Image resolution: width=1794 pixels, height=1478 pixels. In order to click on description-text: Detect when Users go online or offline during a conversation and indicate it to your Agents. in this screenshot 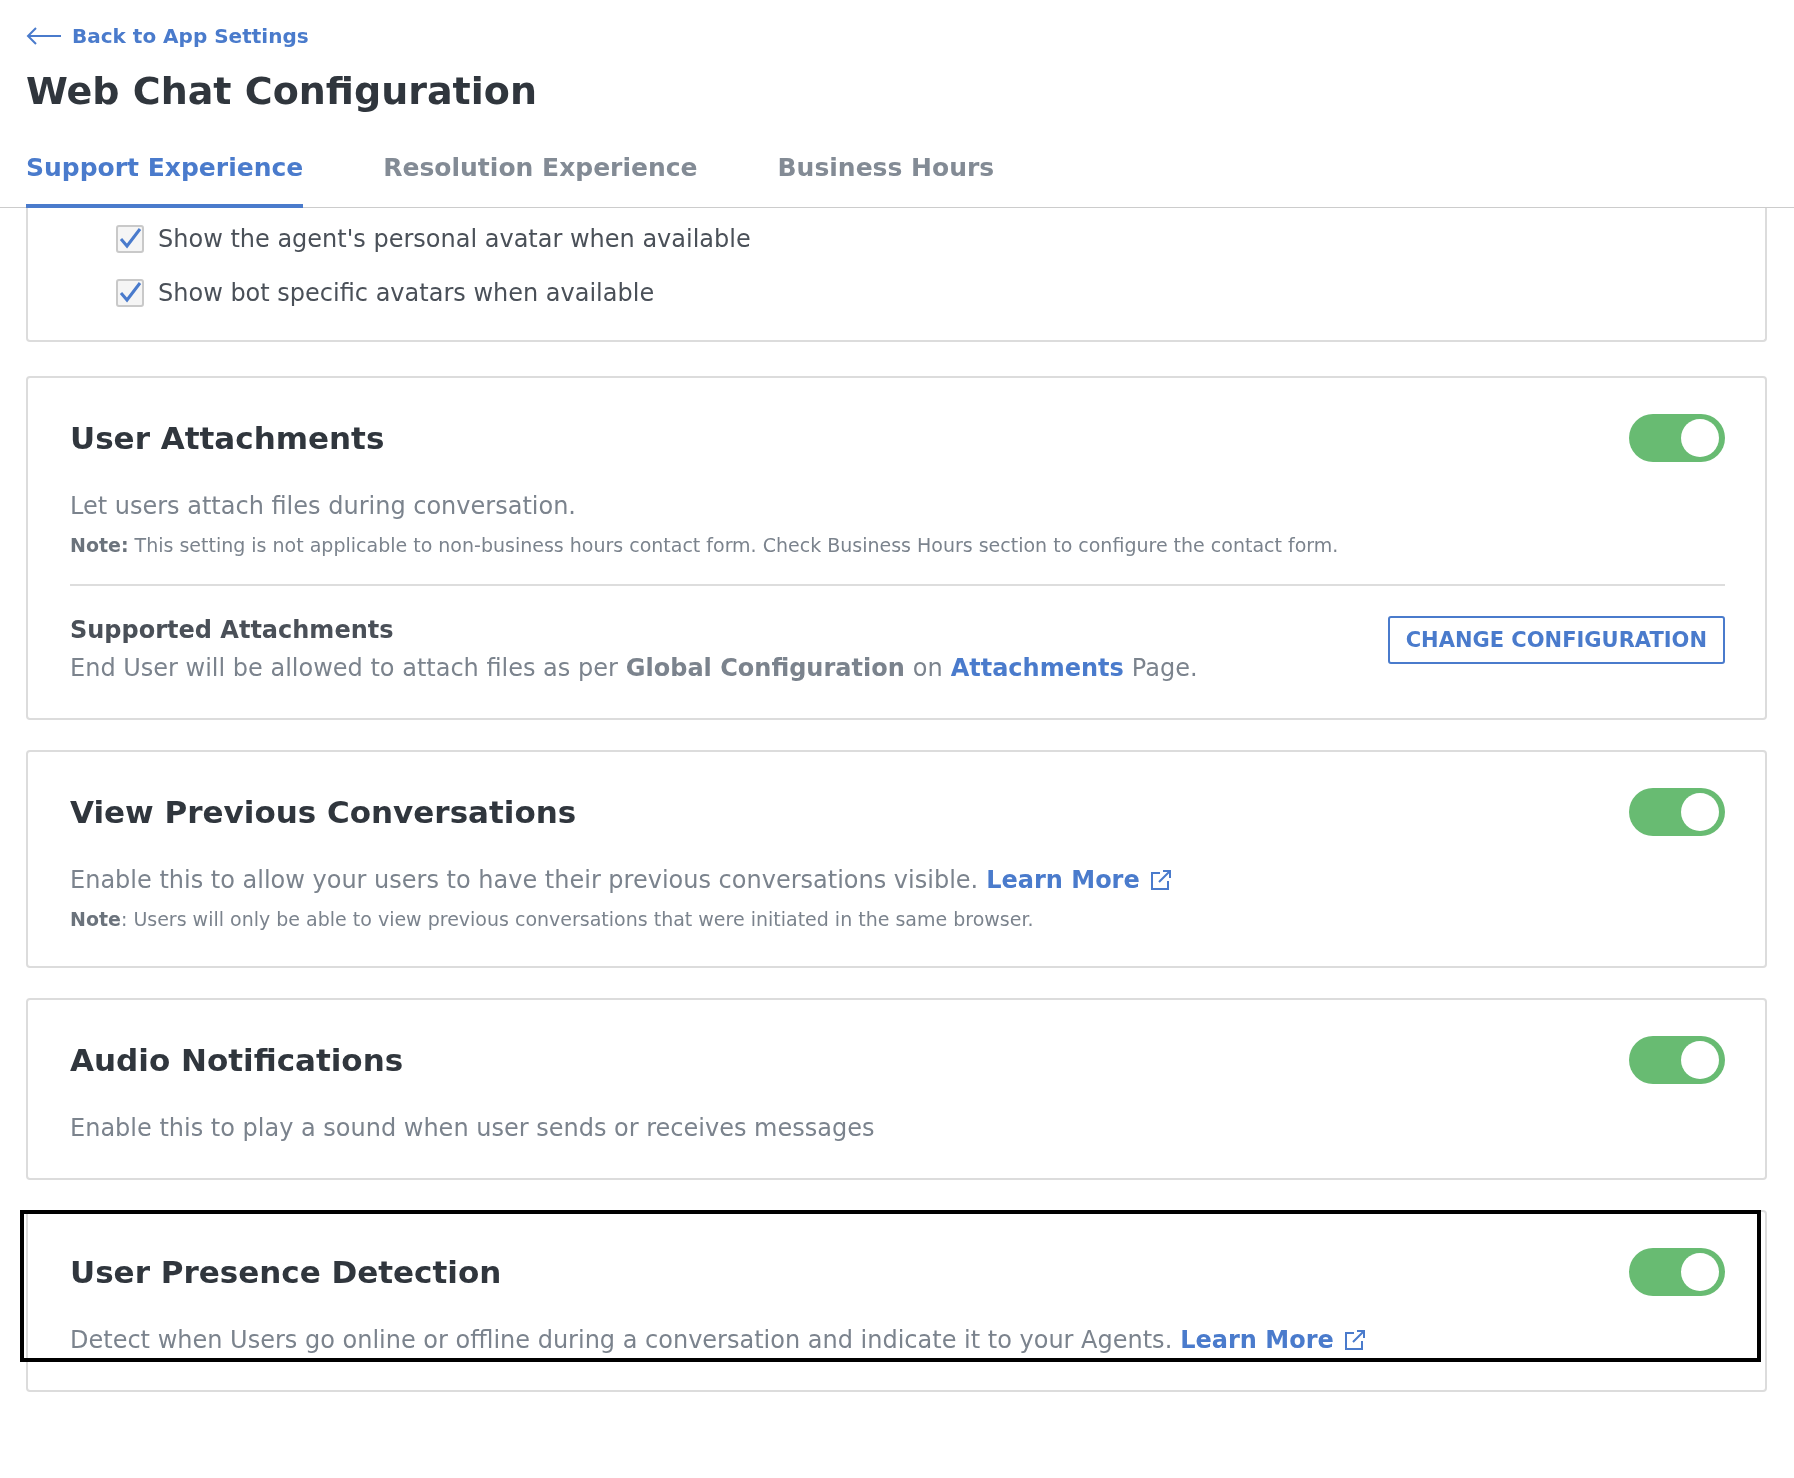, I will do `click(621, 1340)`.